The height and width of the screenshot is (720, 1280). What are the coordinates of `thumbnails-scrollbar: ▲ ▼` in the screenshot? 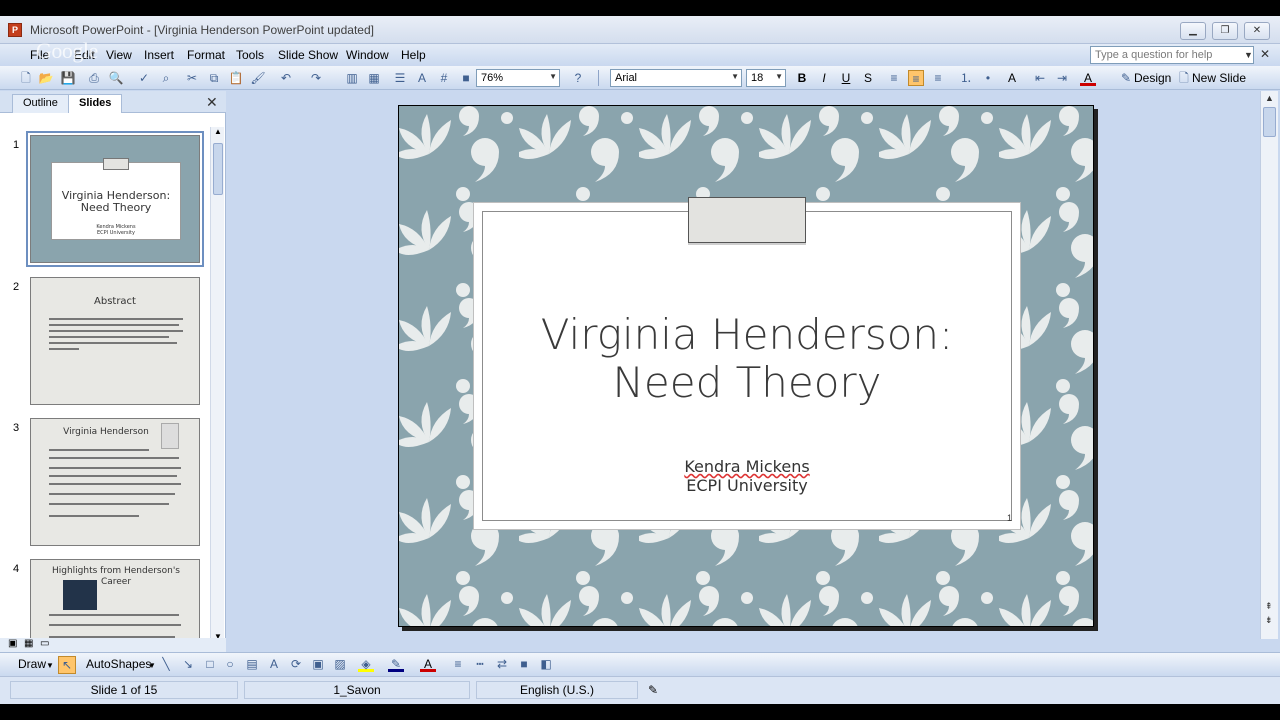 It's located at (217, 384).